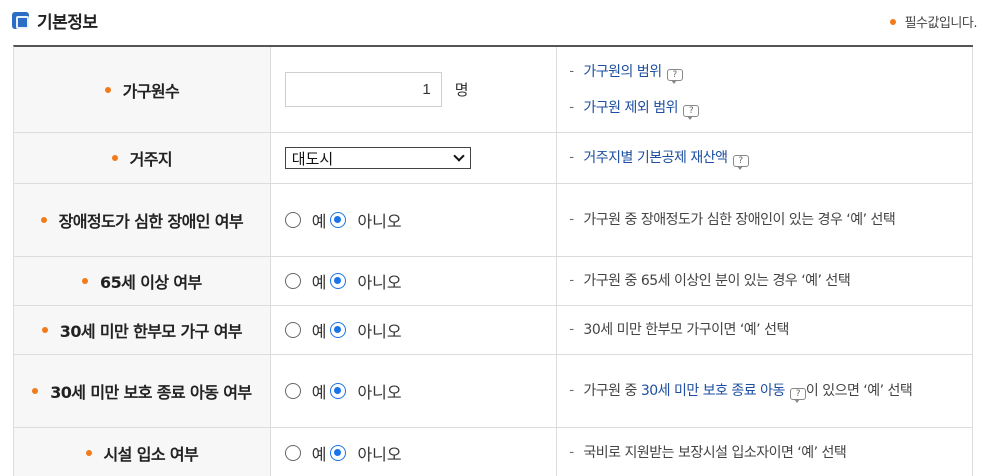  What do you see at coordinates (622, 72) in the screenshot?
I see `household-scope-link: 가구원의 범위` at bounding box center [622, 72].